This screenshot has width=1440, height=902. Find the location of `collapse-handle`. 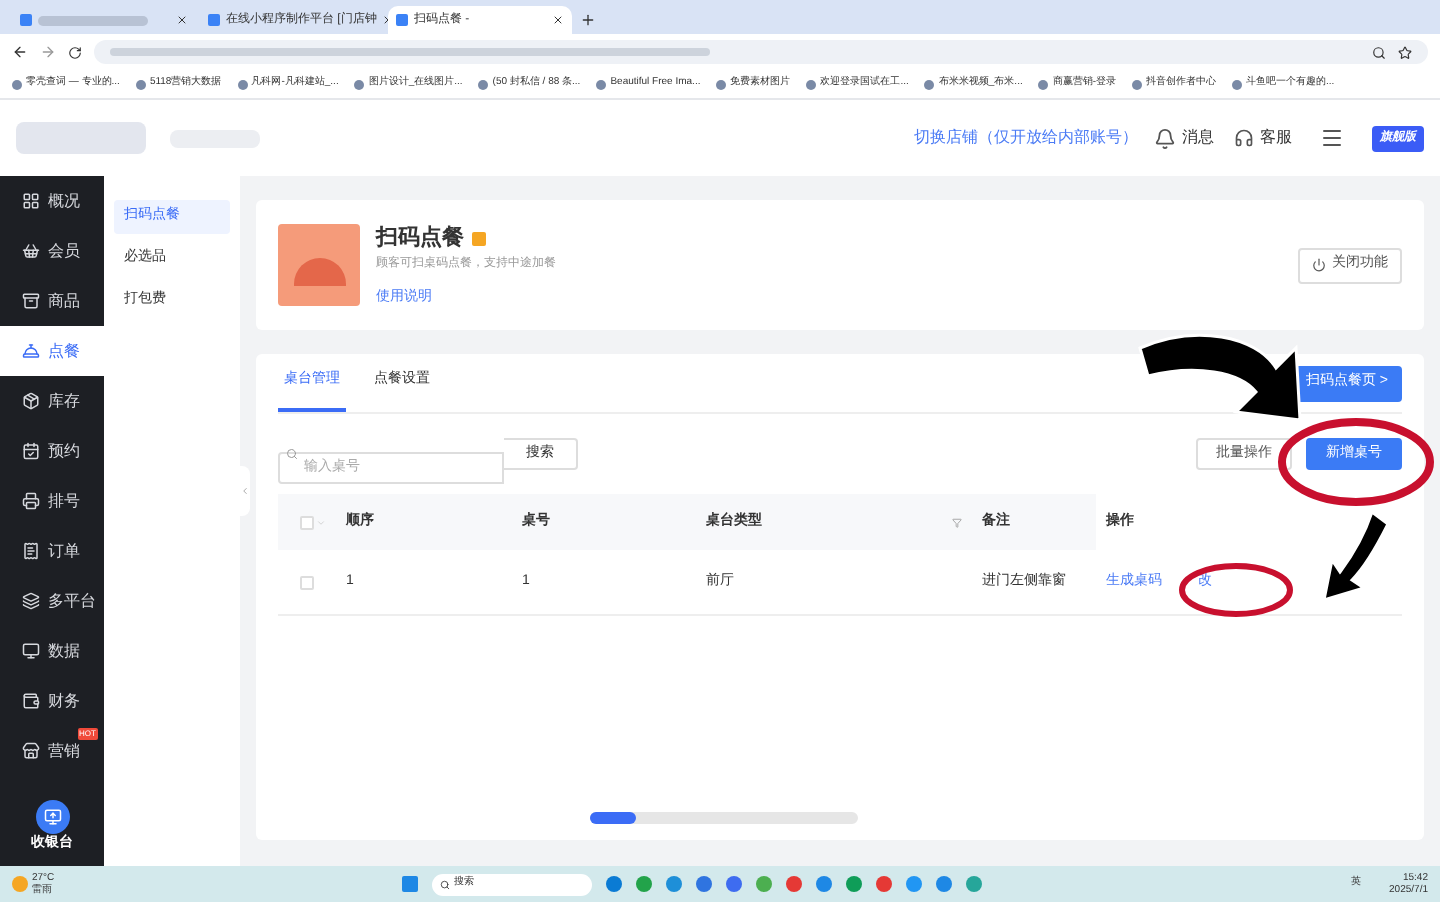

collapse-handle is located at coordinates (245, 491).